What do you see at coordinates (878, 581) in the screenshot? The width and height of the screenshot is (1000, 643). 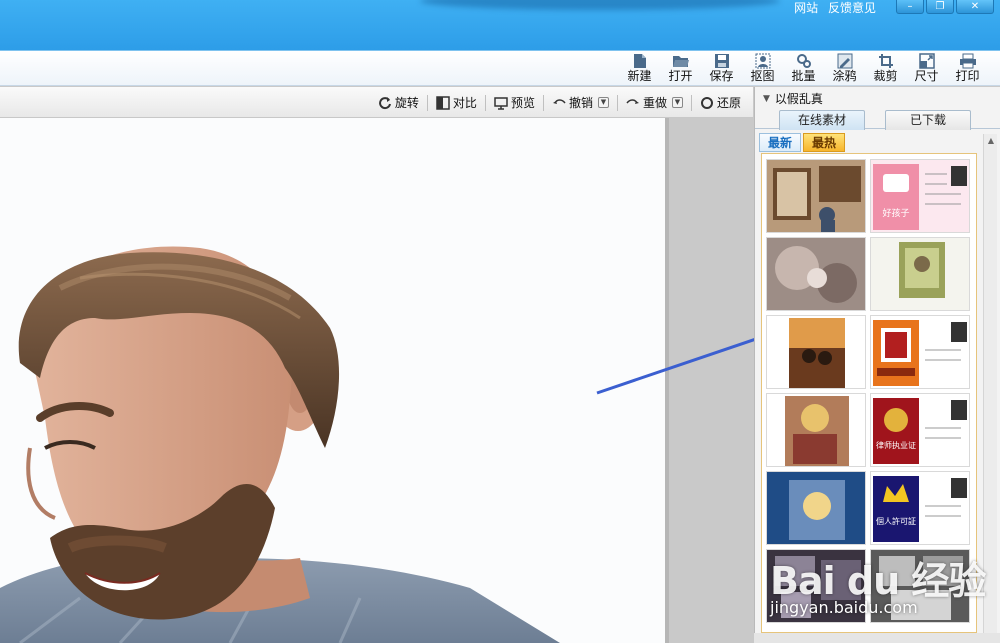 I see `baidu-watermark: Bai du 经验` at bounding box center [878, 581].